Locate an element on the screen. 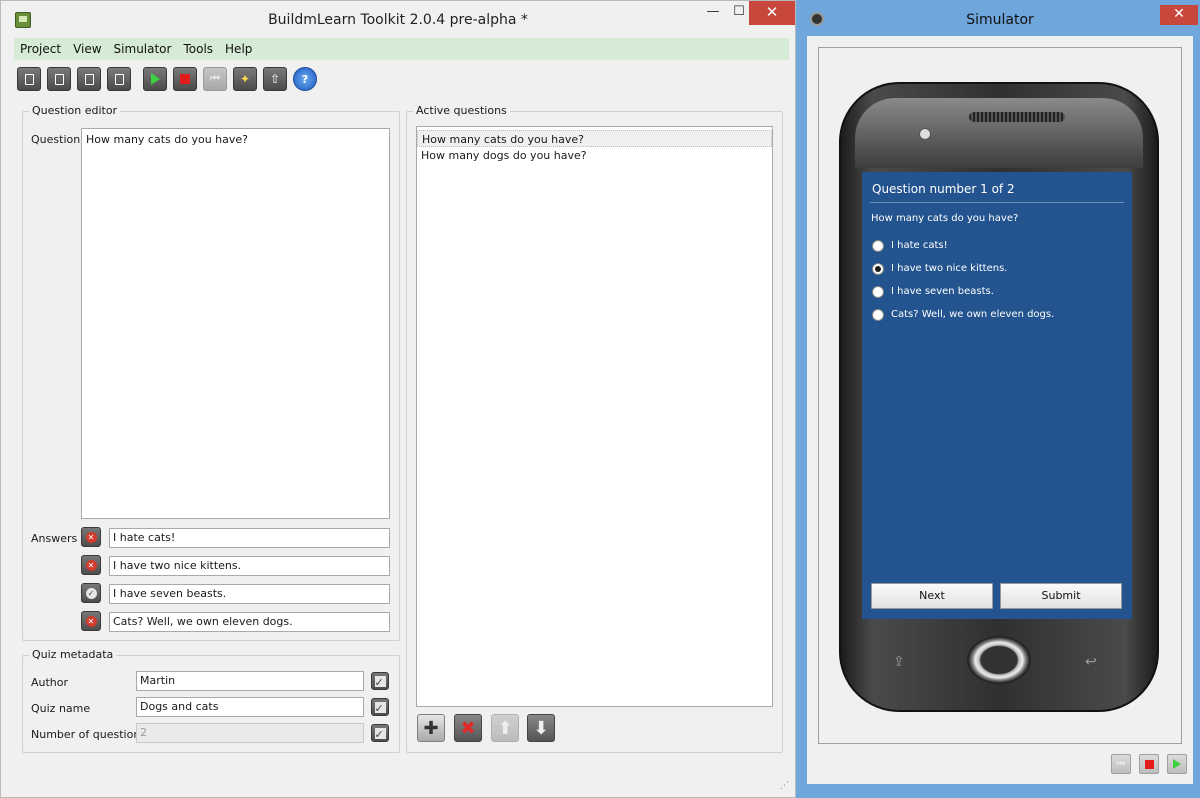 The width and height of the screenshot is (1200, 798). close-button: ✕ is located at coordinates (772, 13).